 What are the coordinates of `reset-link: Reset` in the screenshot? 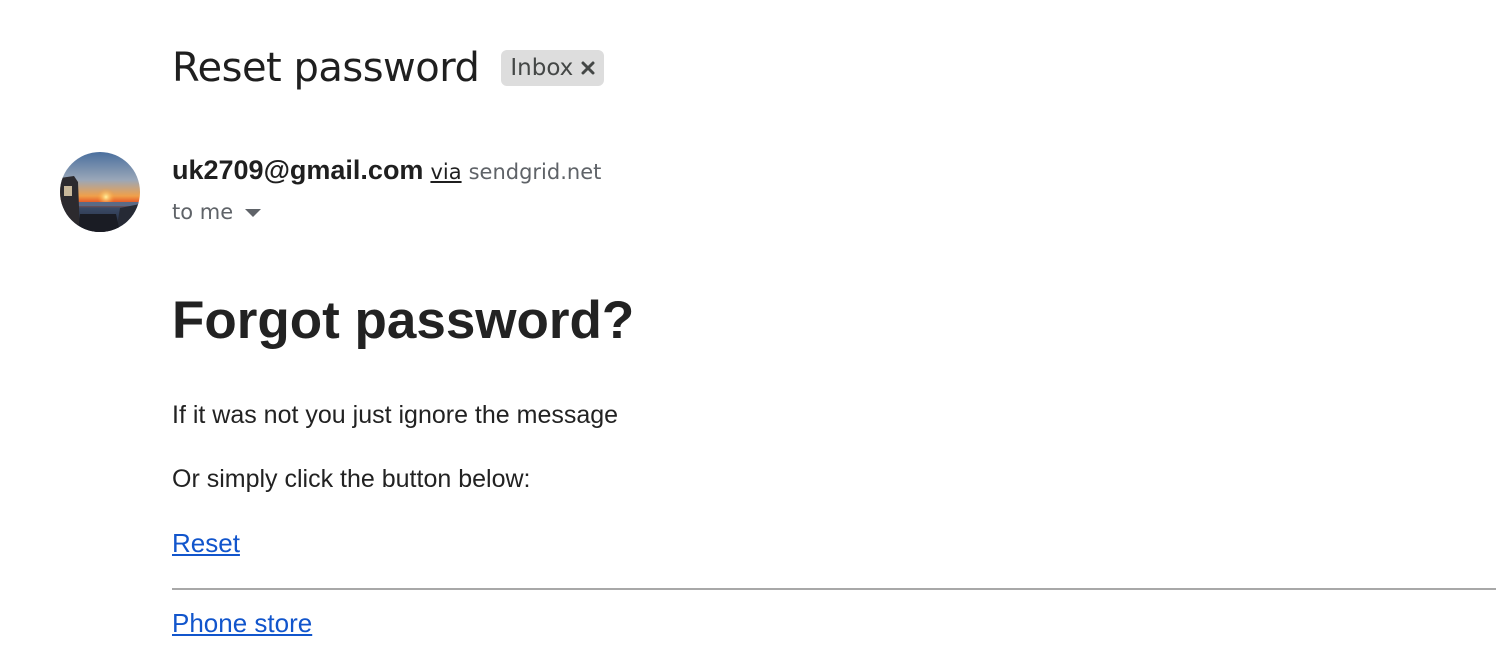 It's located at (206, 543).